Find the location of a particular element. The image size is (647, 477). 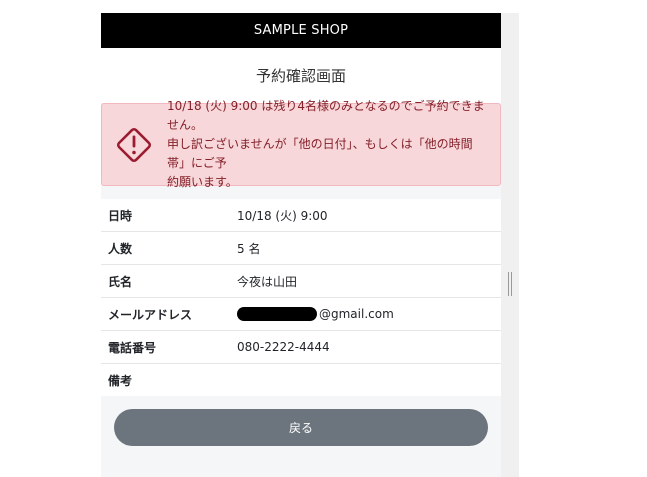

detail-row-datetime: 日時 10/18 (火) 9:00 is located at coordinates (301, 215).